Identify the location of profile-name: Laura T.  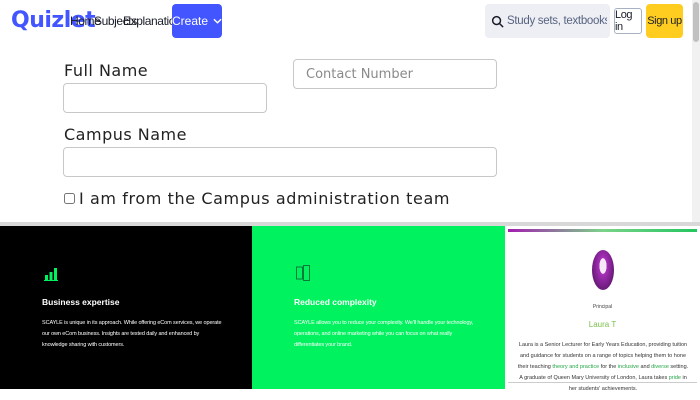
(602, 324).